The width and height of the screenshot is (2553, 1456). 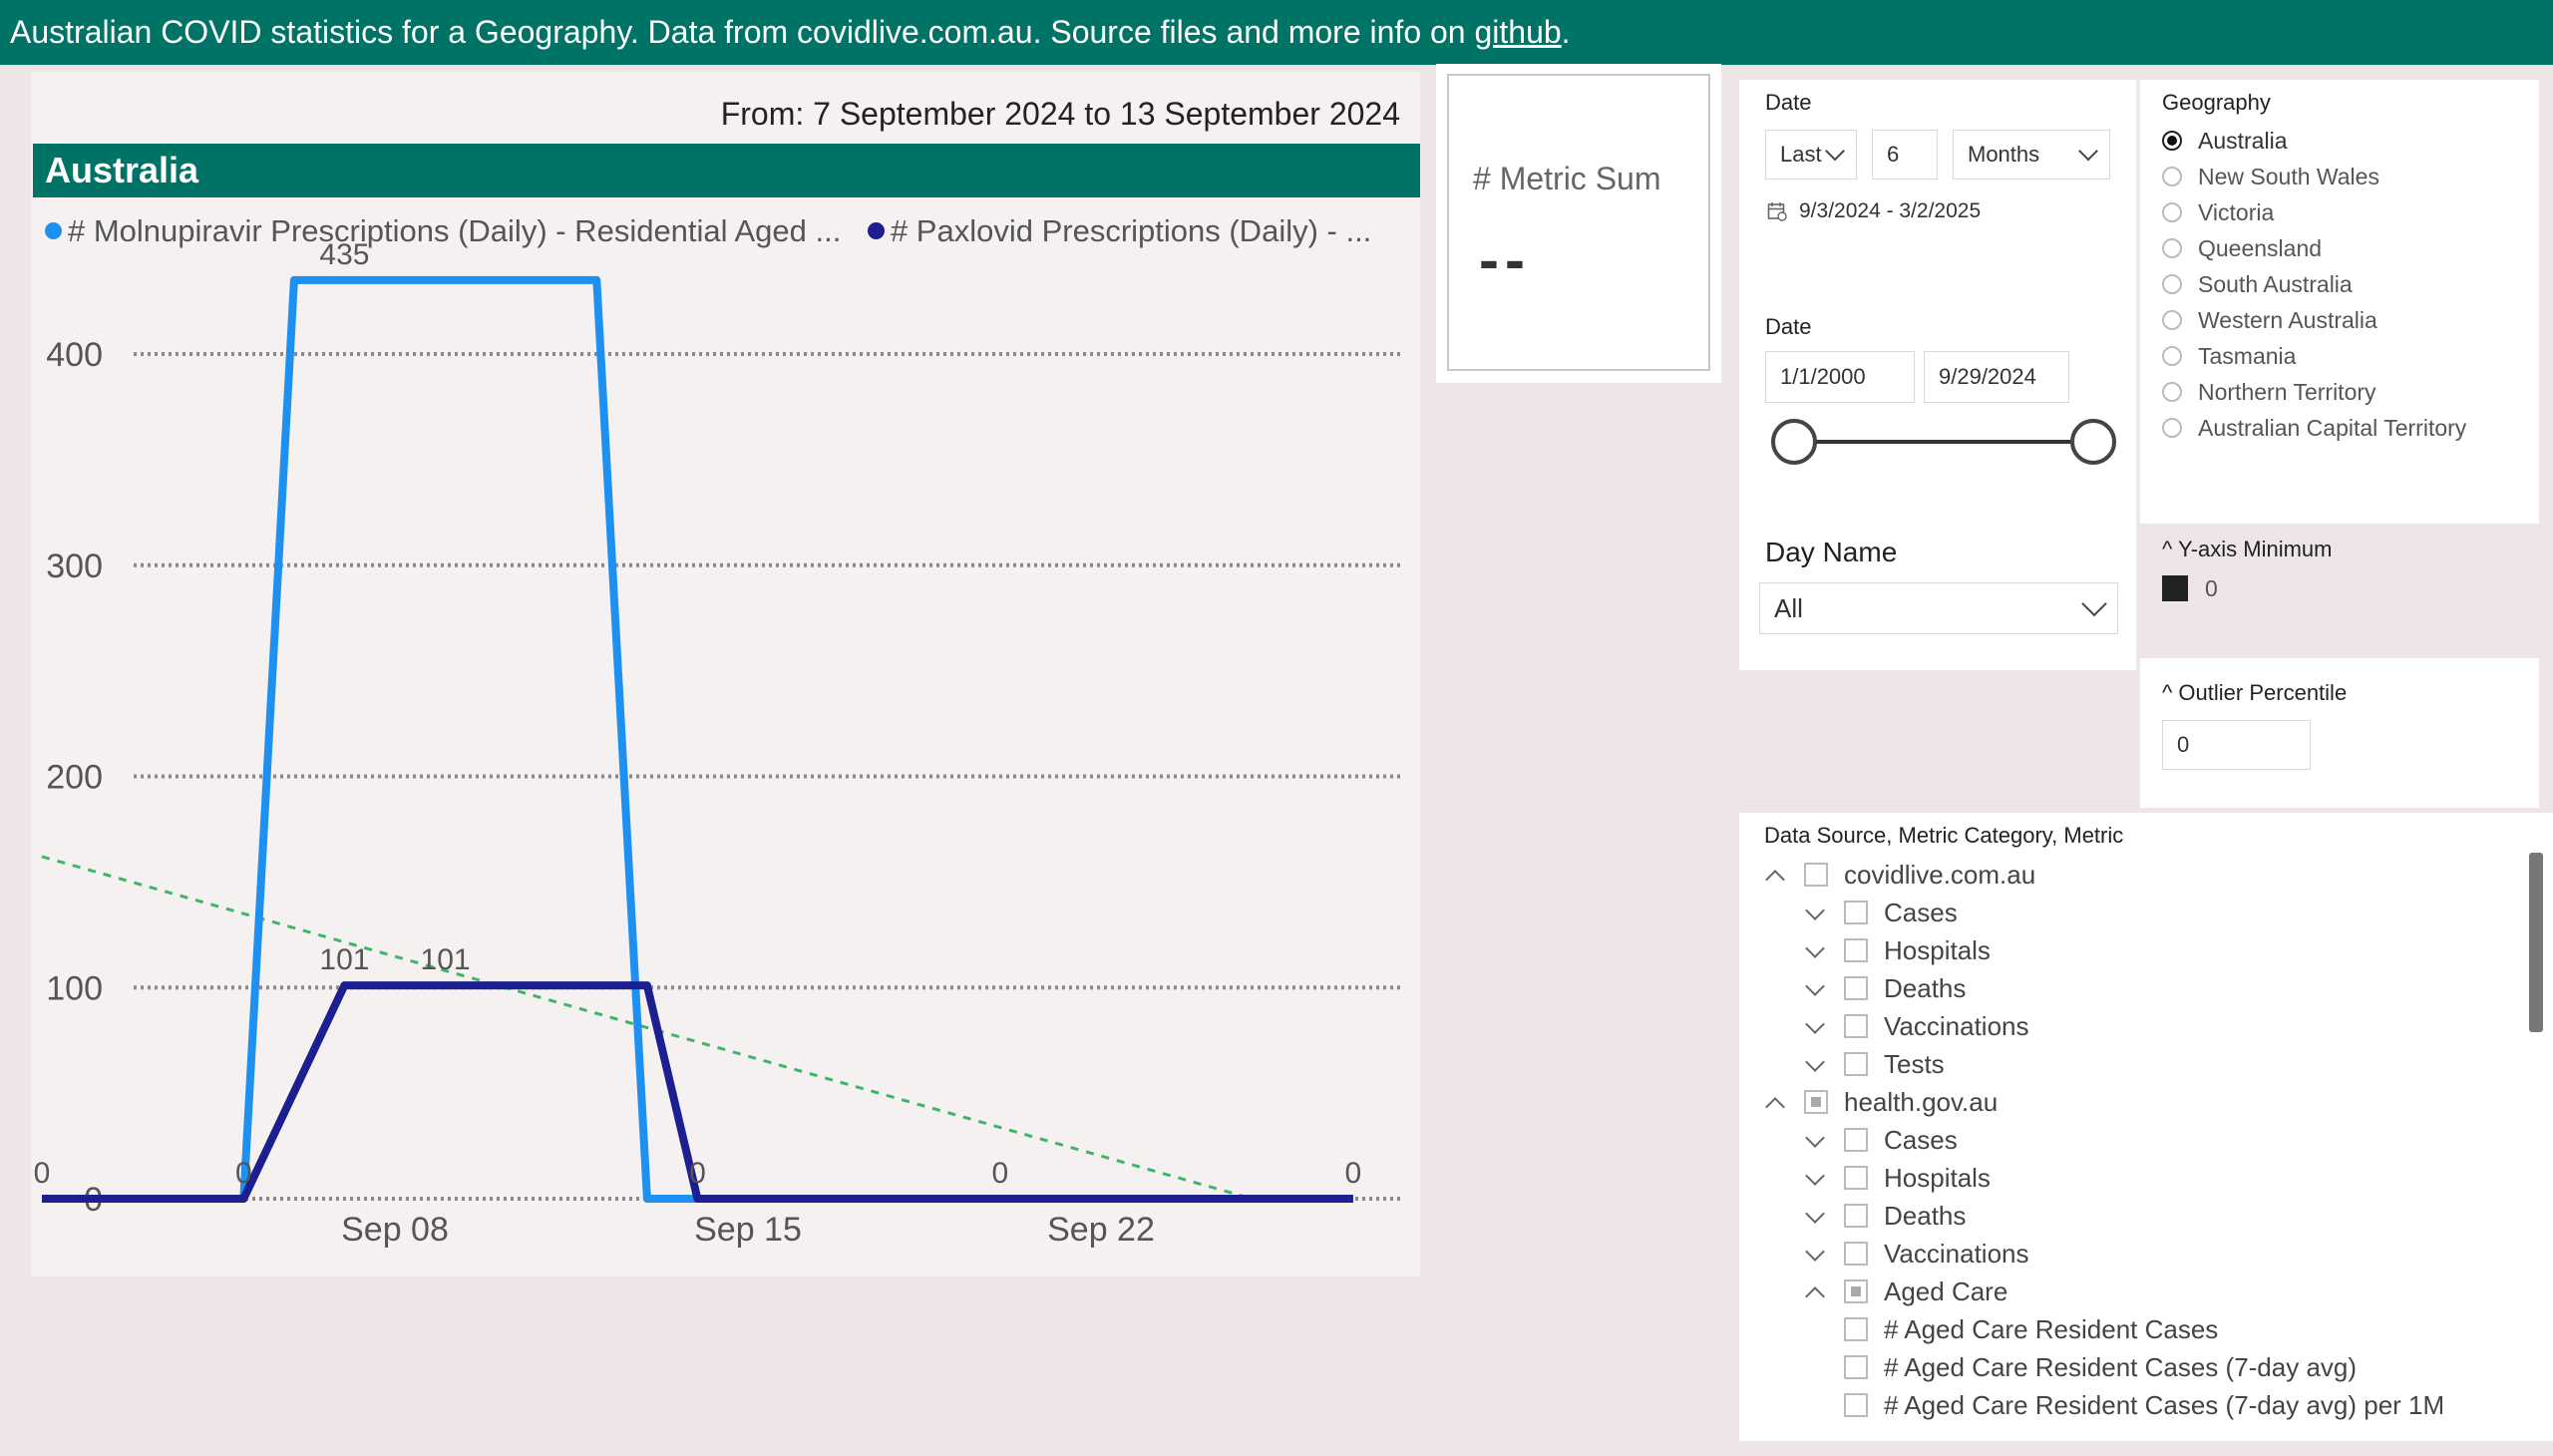 What do you see at coordinates (2229, 356) in the screenshot?
I see `geography-option: Tasmania` at bounding box center [2229, 356].